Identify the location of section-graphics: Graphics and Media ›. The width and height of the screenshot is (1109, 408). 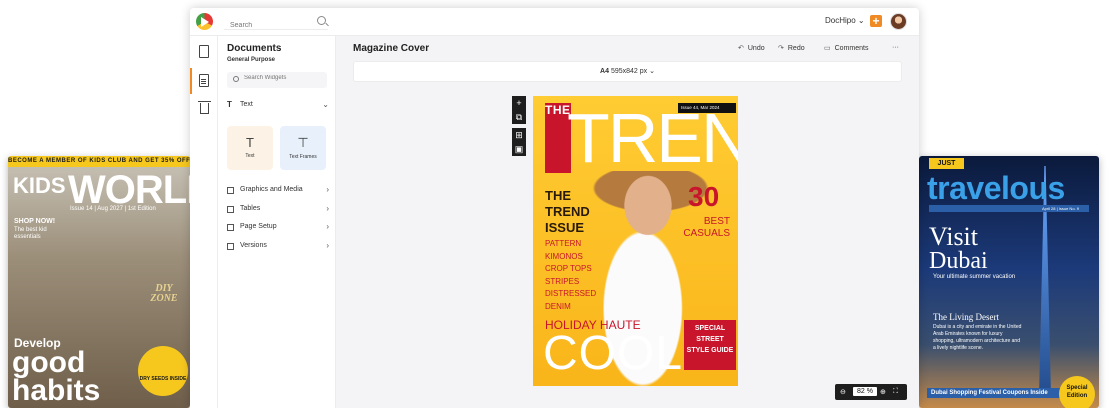
(278, 191).